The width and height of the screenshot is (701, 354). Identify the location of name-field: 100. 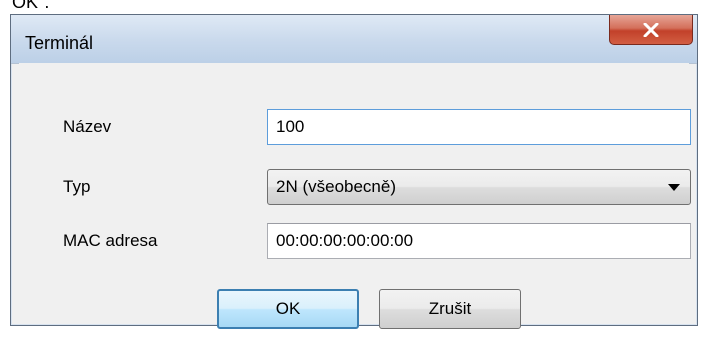
(479, 127).